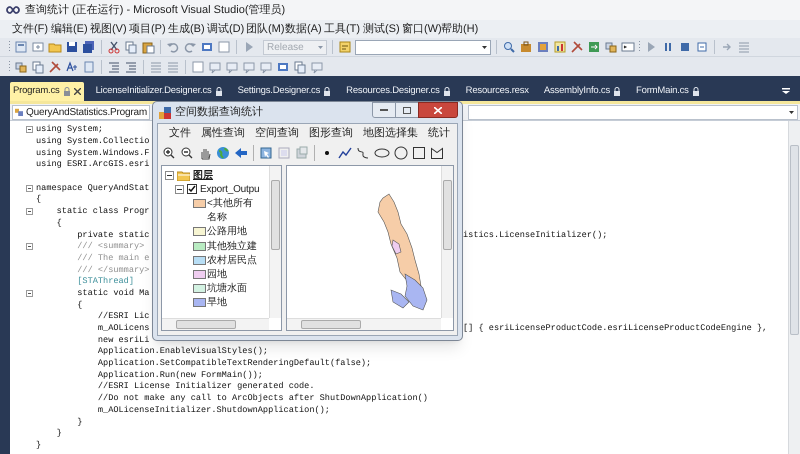  I want to click on menu-item: 测试(S), so click(380, 29).